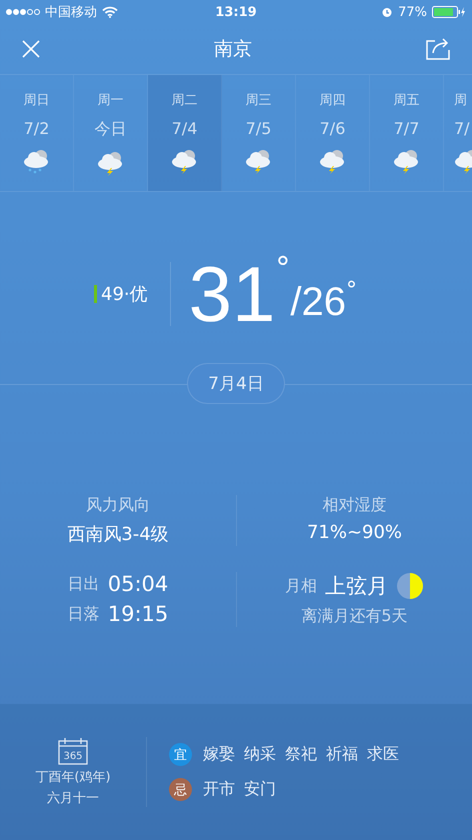 Image resolution: width=472 pixels, height=840 pixels. What do you see at coordinates (410, 586) in the screenshot?
I see `half-moon-icon` at bounding box center [410, 586].